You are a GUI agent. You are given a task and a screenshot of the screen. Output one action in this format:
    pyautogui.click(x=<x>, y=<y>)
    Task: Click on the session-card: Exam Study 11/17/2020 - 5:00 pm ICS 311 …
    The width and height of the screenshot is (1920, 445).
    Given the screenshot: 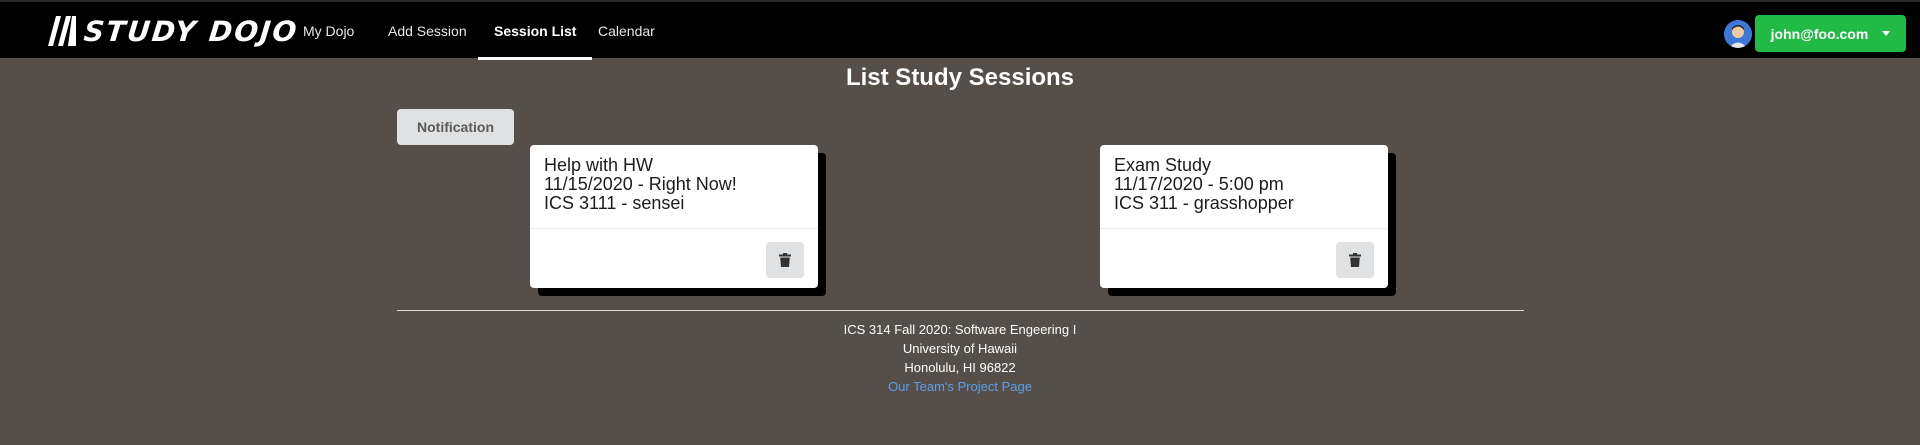 What is the action you would take?
    pyautogui.click(x=1244, y=216)
    